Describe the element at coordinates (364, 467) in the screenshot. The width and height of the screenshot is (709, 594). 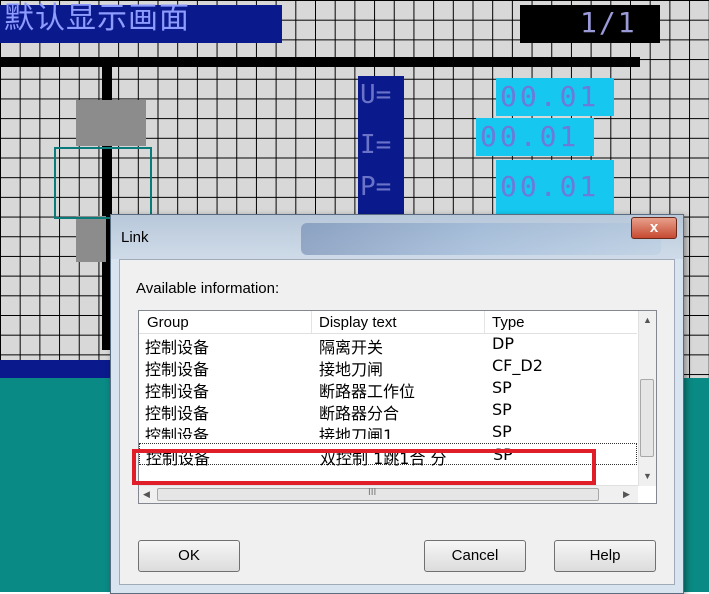
I see `highlight-annotation` at that location.